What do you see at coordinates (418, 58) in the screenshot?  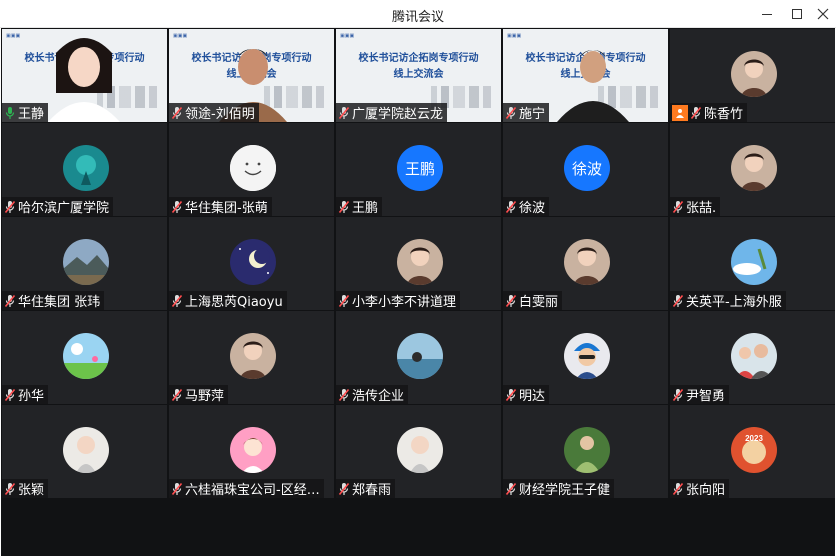 I see `slide-title: 校长书记访企拓岗专项行动` at bounding box center [418, 58].